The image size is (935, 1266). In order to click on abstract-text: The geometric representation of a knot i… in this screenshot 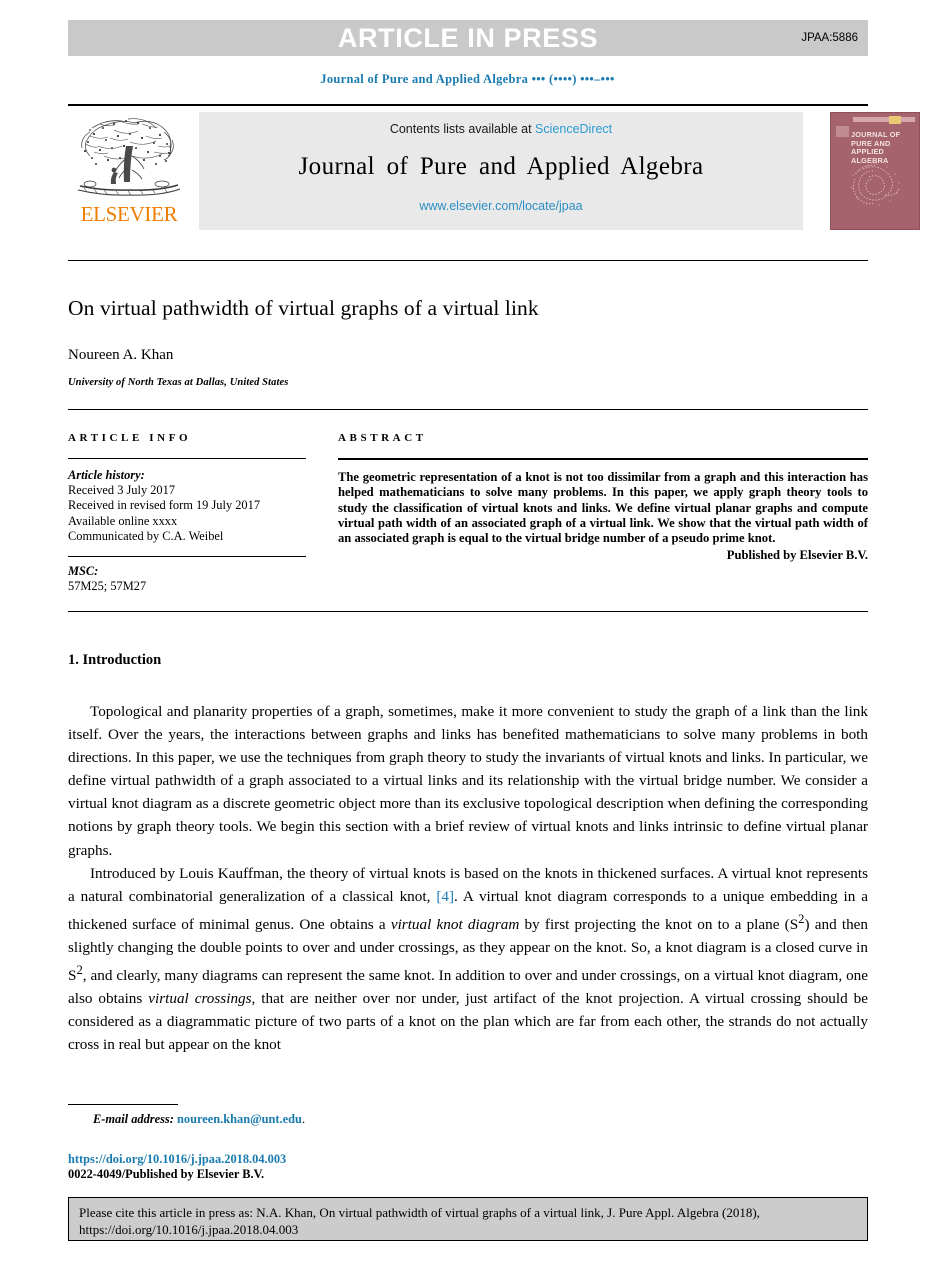, I will do `click(603, 508)`.